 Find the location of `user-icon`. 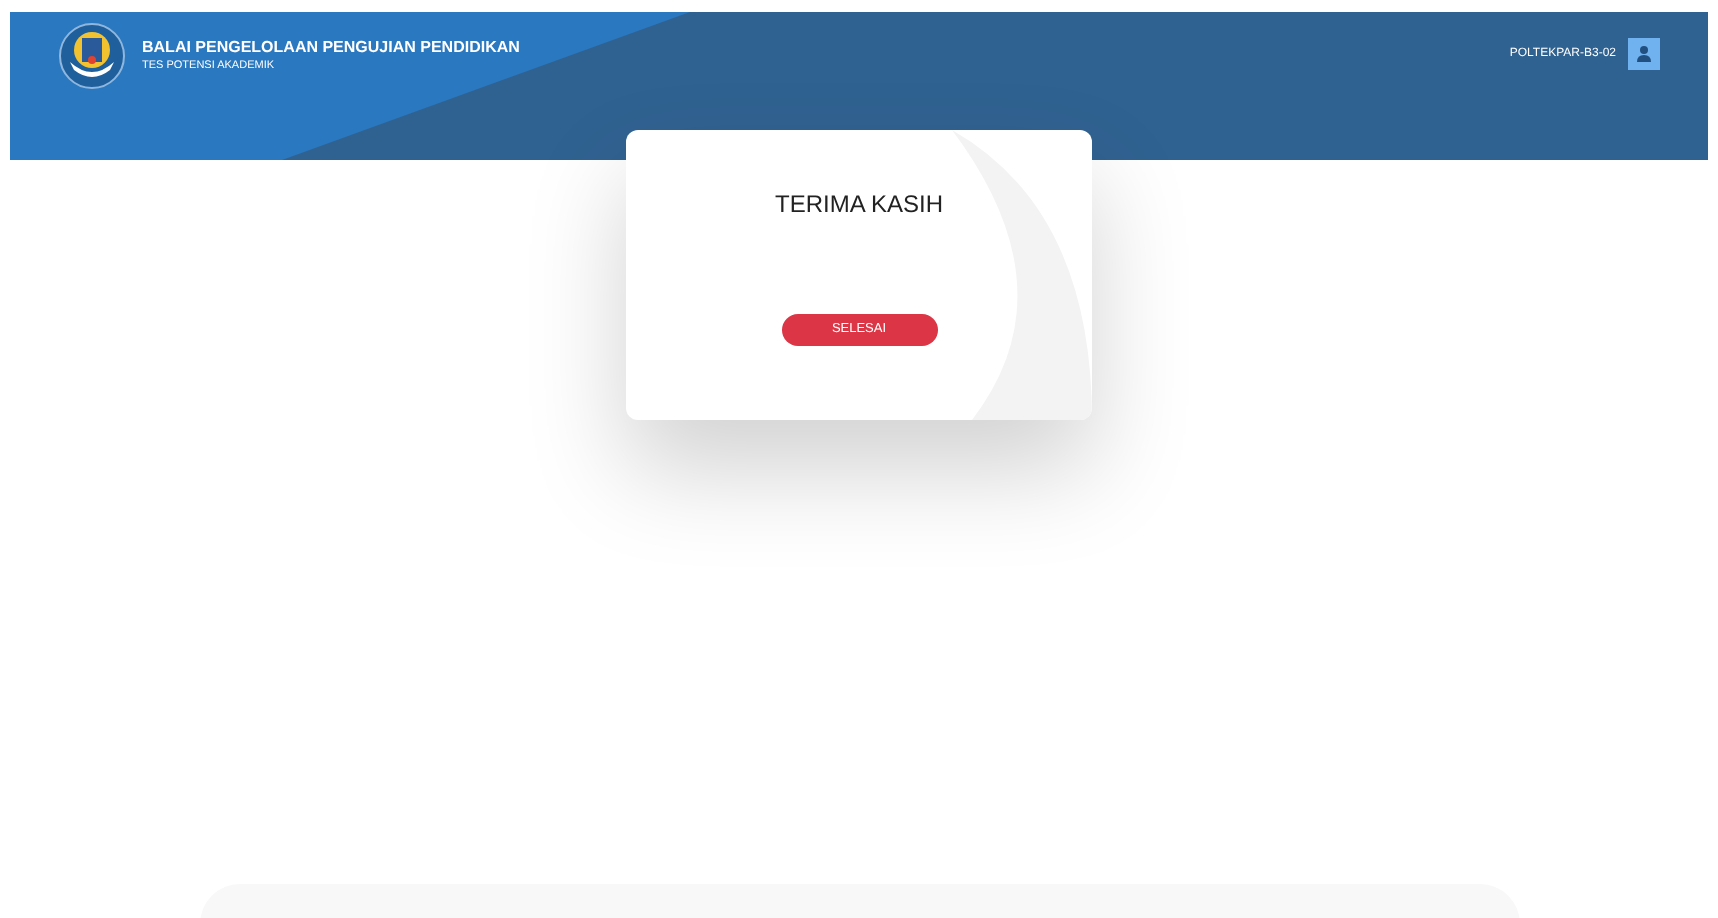

user-icon is located at coordinates (1644, 54).